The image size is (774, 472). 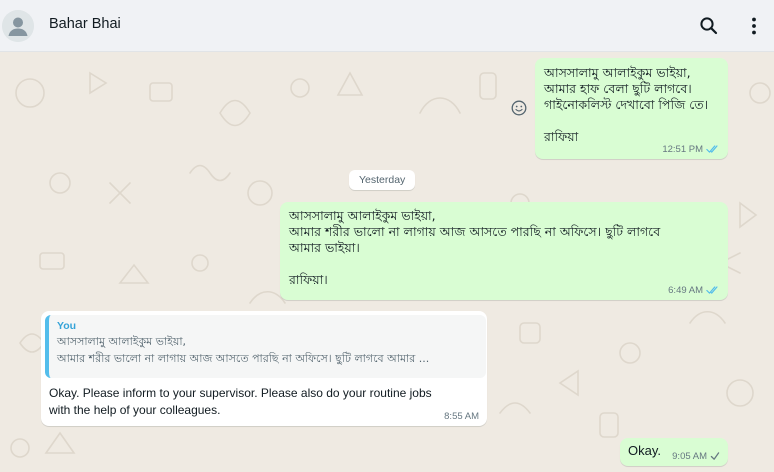 I want to click on search-icon, so click(x=709, y=26).